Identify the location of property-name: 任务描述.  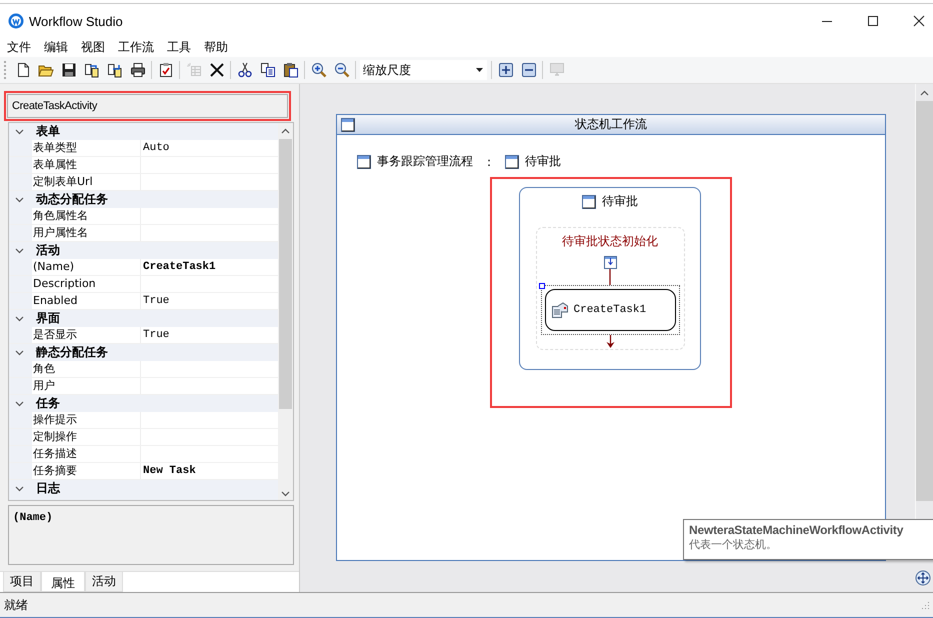
(86, 454).